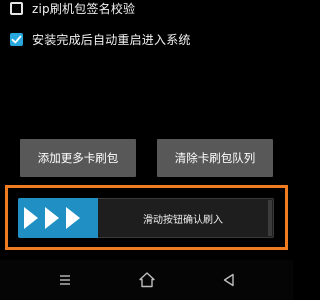 This screenshot has width=320, height=300. I want to click on swipe-slider-handle, so click(58, 218).